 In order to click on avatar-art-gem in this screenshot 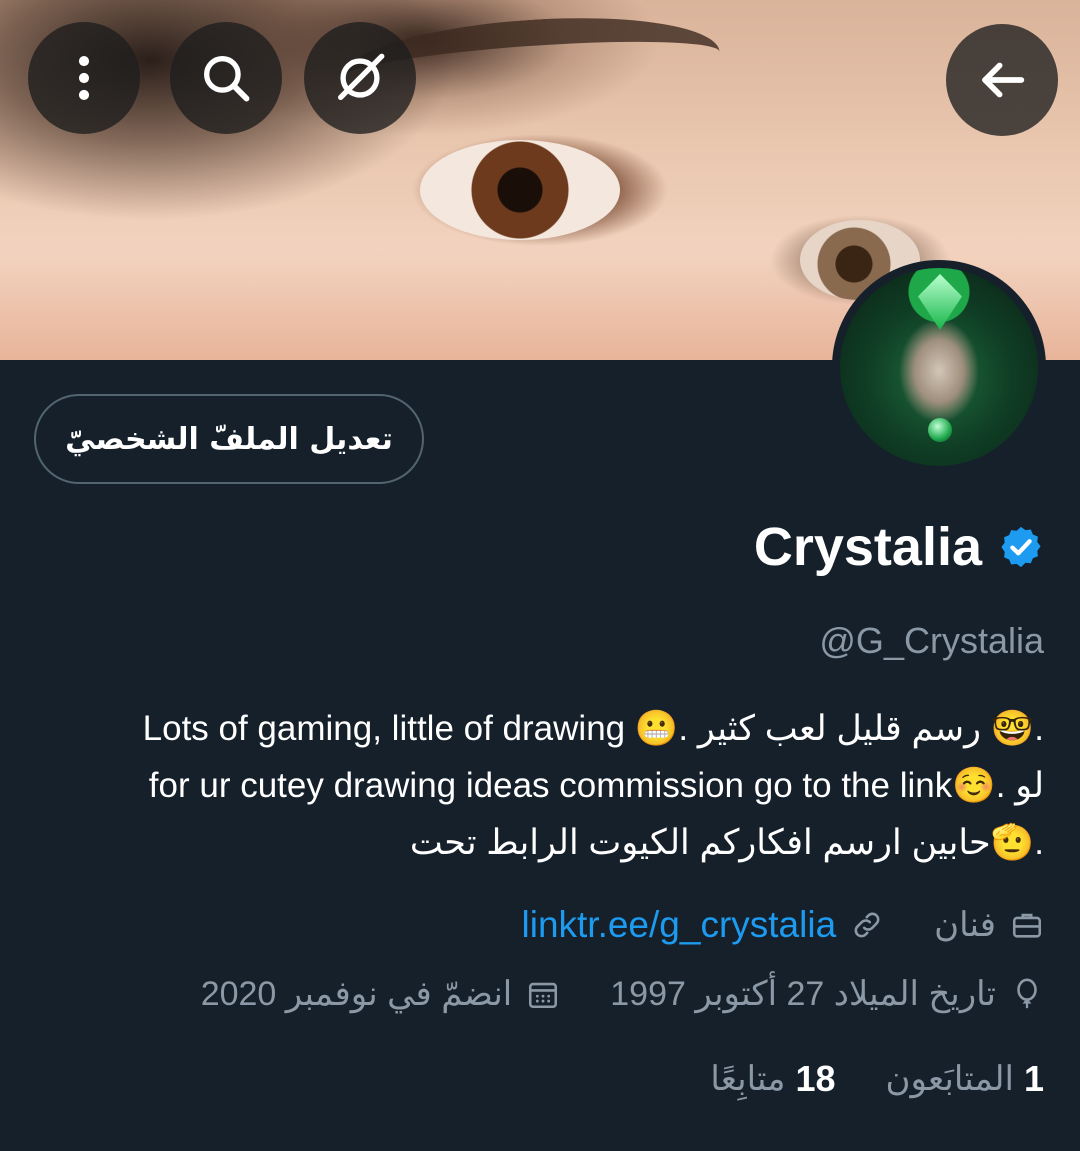, I will do `click(940, 430)`.